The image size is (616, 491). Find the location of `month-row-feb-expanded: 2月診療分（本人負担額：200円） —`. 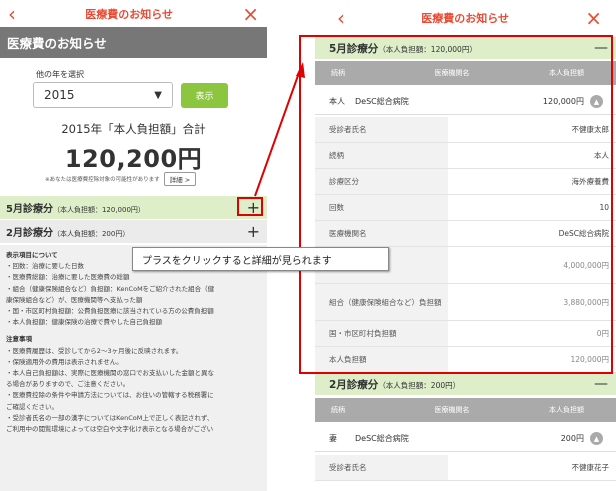

month-row-feb-expanded: 2月診療分（本人負担額：200円） — is located at coordinates (465, 384).